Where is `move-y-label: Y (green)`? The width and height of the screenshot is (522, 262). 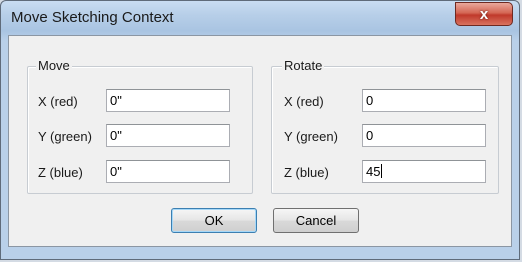 move-y-label: Y (green) is located at coordinates (65, 136).